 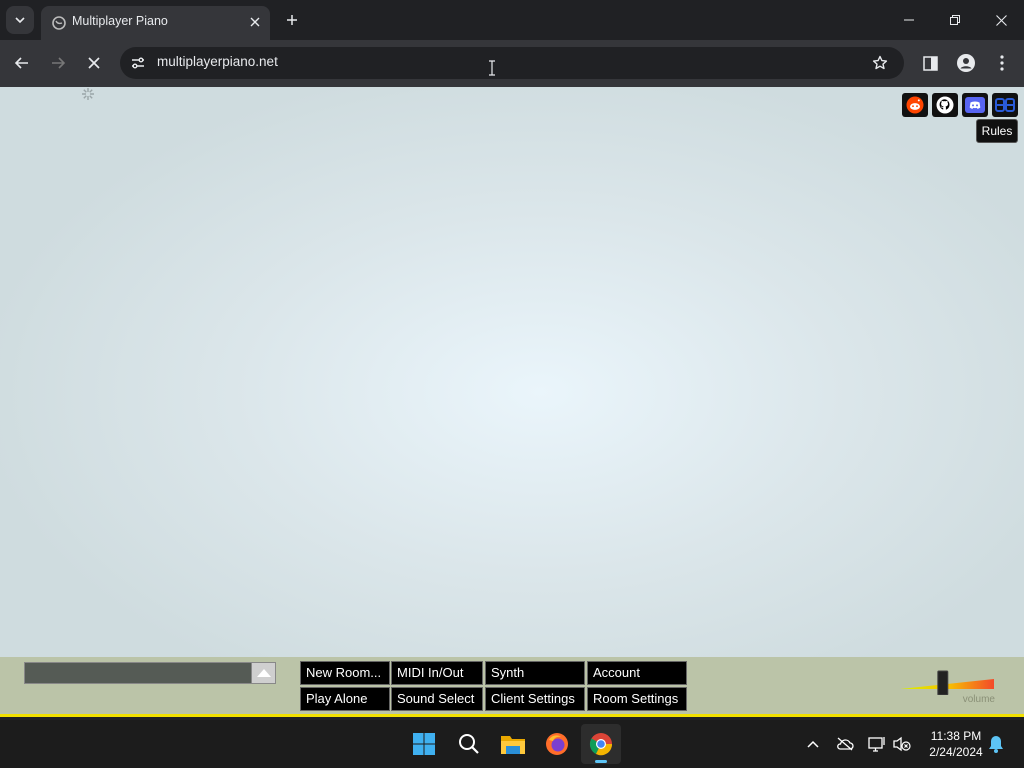 I want to click on windows-logo-icon, so click(x=424, y=744).